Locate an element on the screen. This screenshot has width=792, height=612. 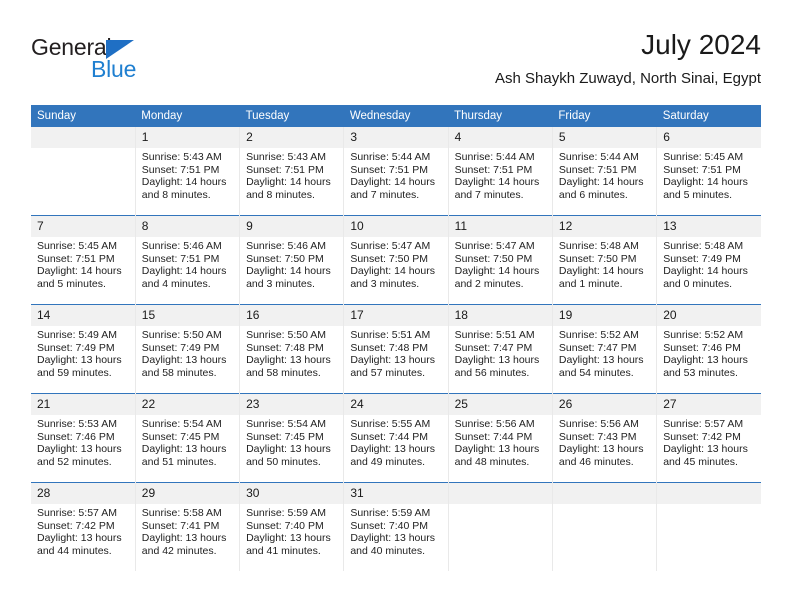
day-number: 9 is located at coordinates (292, 226).